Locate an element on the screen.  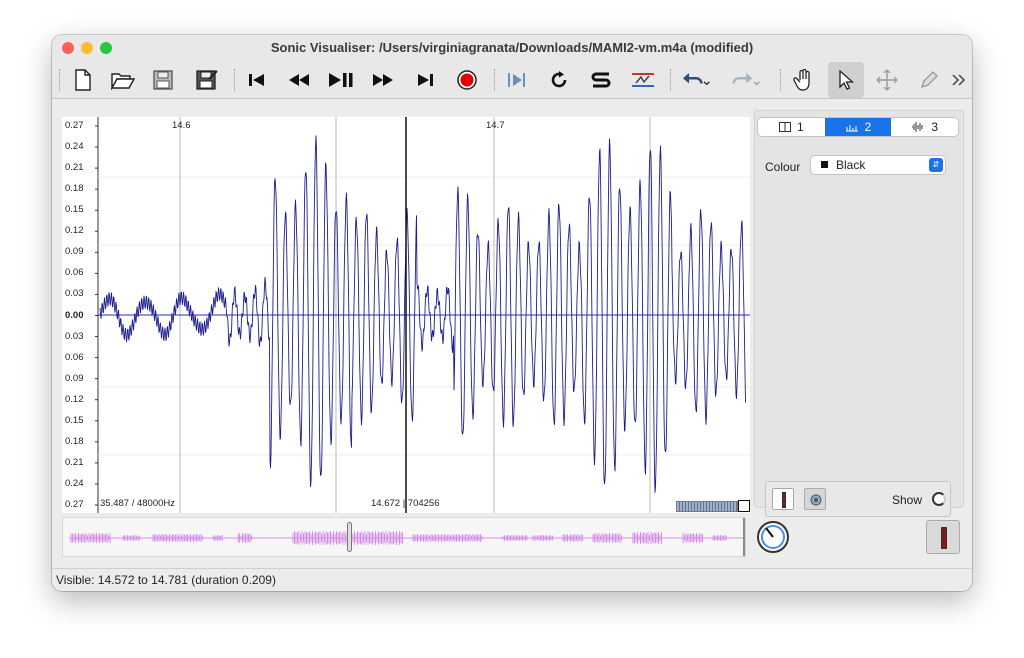
undo-icon is located at coordinates (696, 79).